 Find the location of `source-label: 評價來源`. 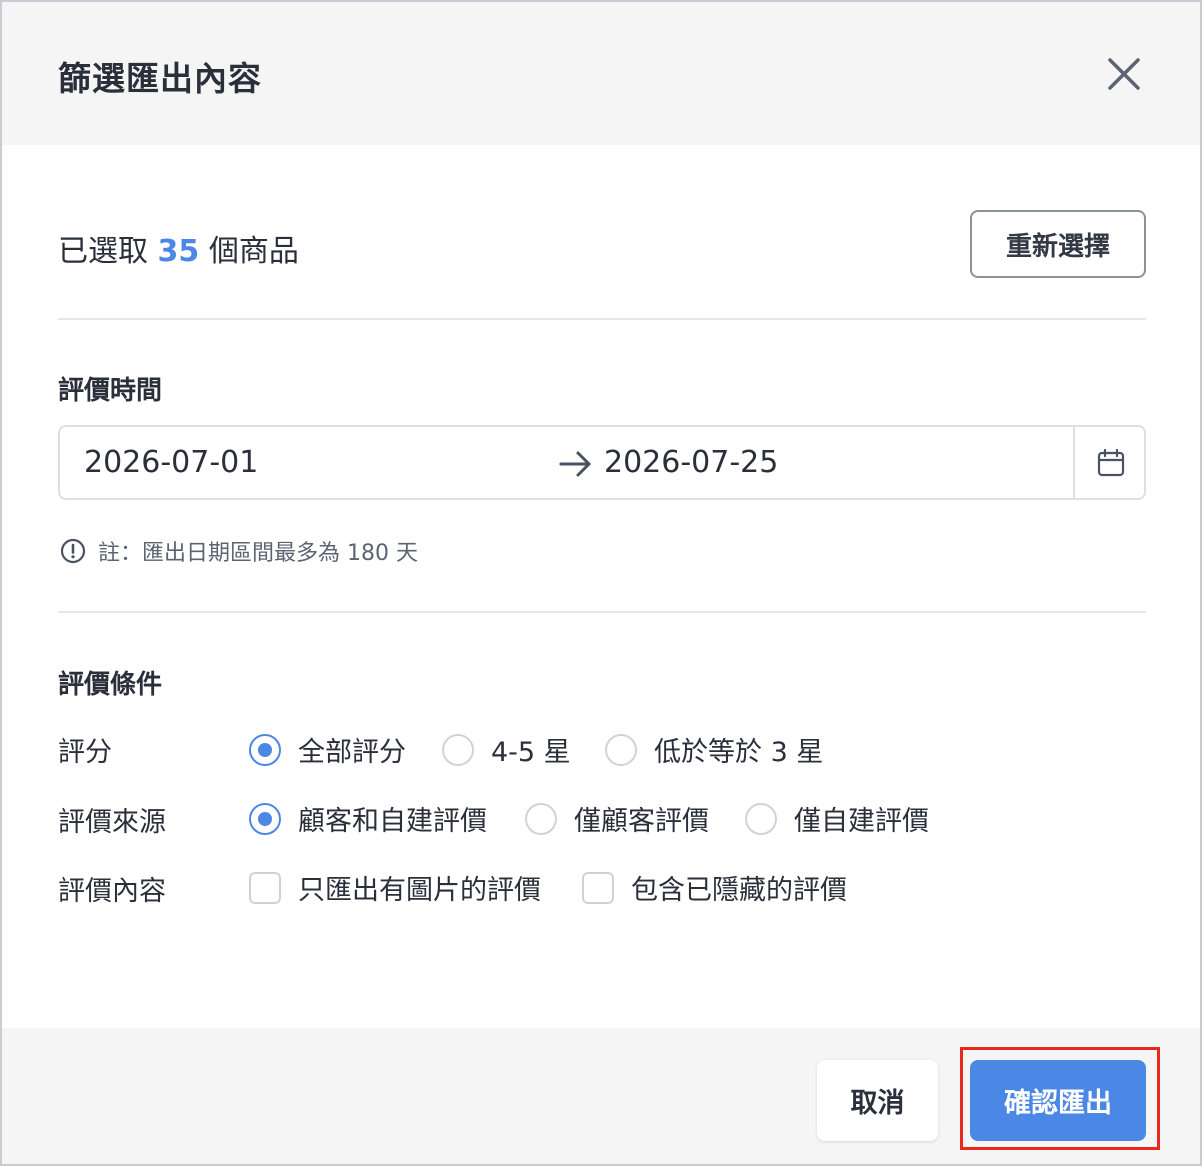

source-label: 評價來源 is located at coordinates (112, 822).